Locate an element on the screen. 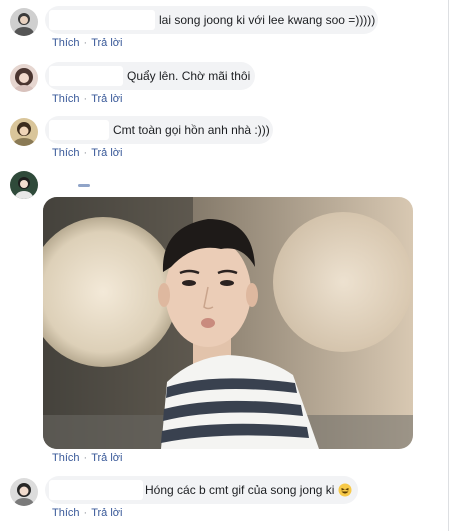 This screenshot has height=531, width=449. comment-text: Hóng các b cmt gif của song jong ki is located at coordinates (248, 490).